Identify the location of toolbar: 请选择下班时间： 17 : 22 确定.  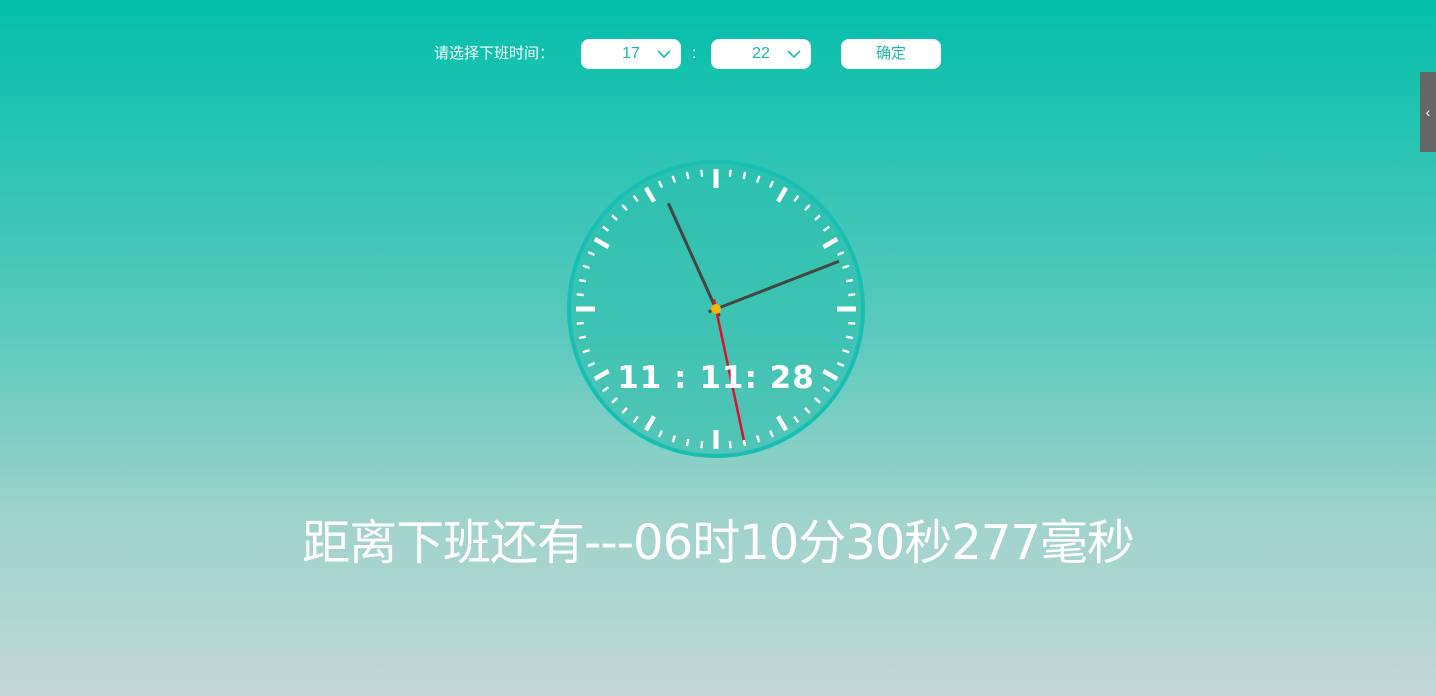
(718, 54).